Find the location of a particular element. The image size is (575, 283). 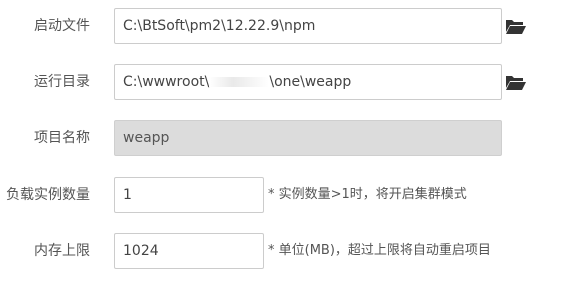

run-directory-suffix: \one\weapp is located at coordinates (310, 82).